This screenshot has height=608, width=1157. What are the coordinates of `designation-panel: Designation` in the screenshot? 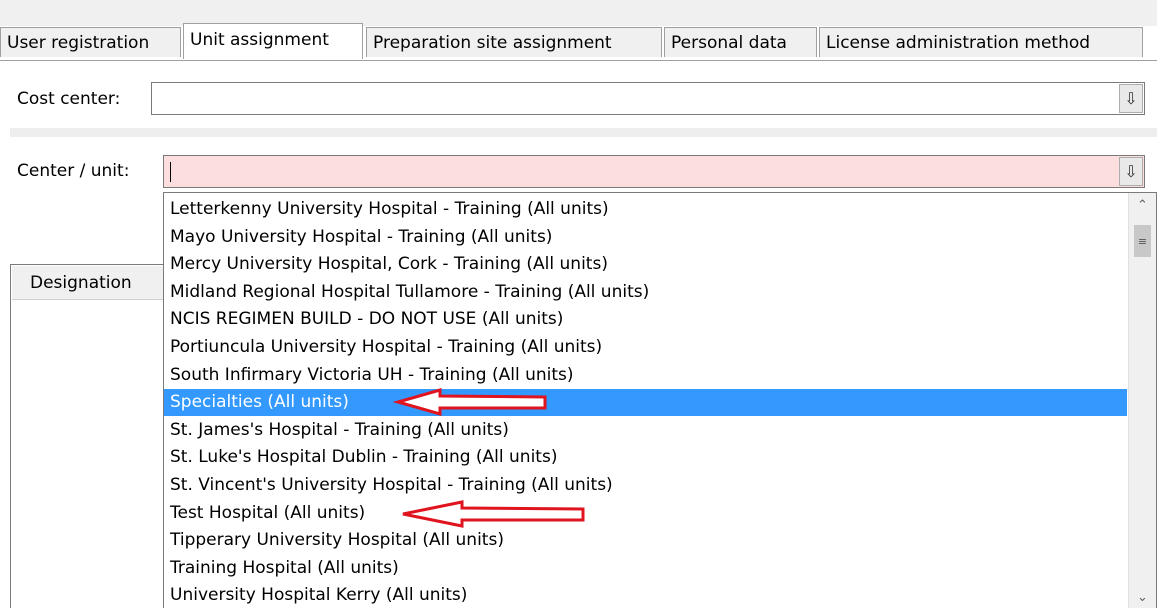 It's located at (90, 436).